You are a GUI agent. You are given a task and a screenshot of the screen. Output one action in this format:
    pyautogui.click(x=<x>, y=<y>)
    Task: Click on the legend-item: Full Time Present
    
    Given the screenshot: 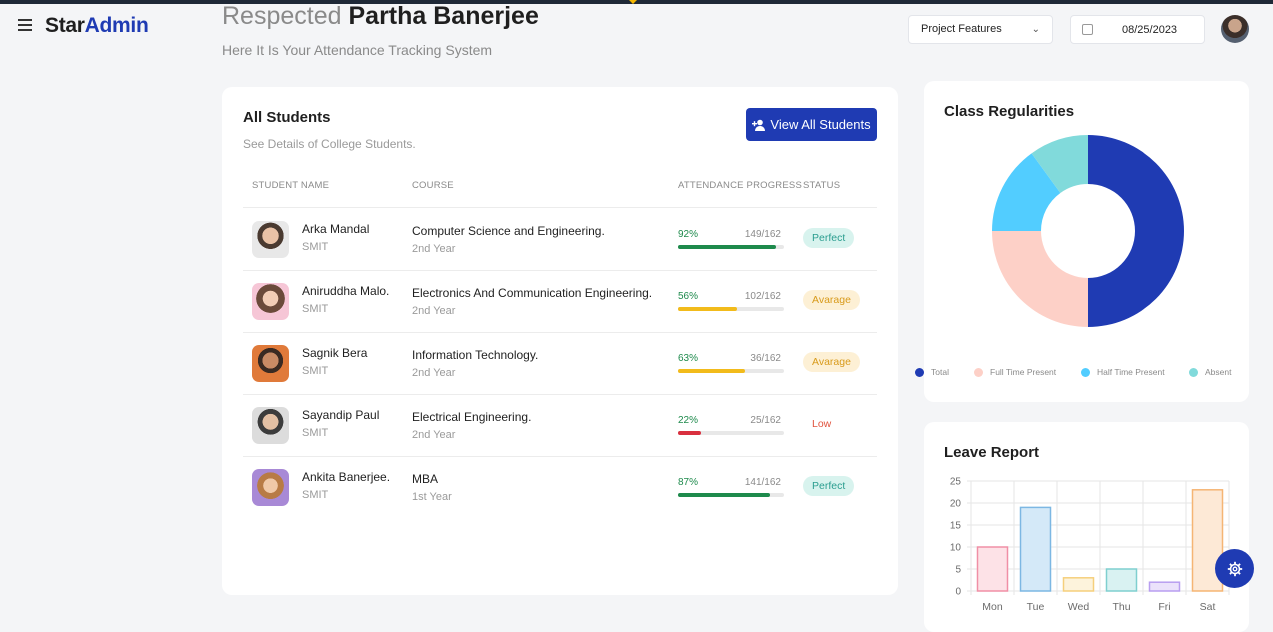 What is the action you would take?
    pyautogui.click(x=1015, y=372)
    